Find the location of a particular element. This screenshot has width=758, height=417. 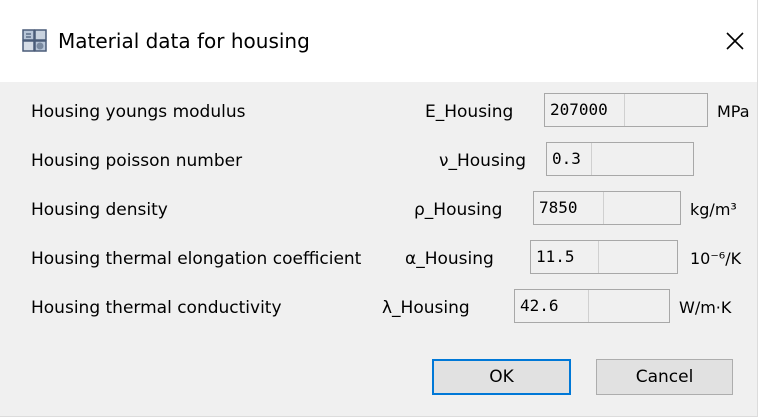

label-density: Housing density is located at coordinates (99, 210).